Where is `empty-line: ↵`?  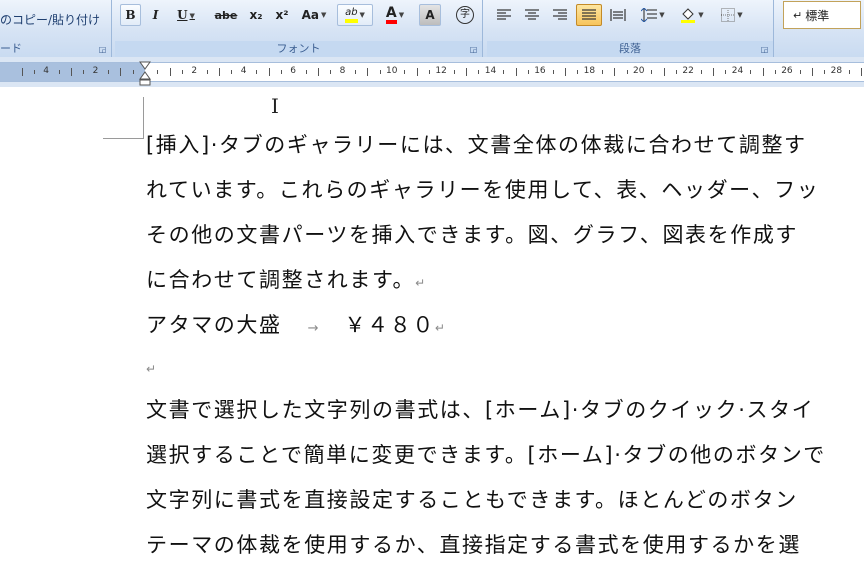 empty-line: ↵ is located at coordinates (151, 366).